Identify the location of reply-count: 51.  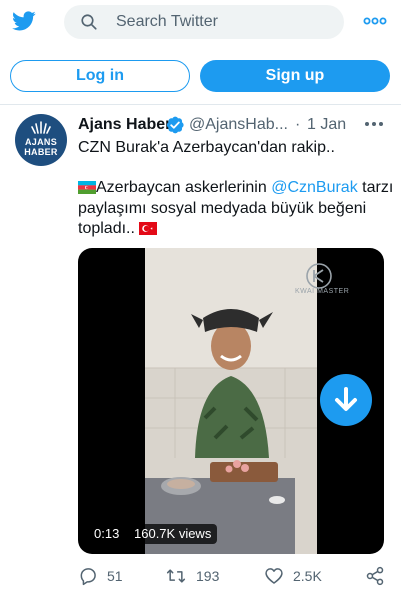
(115, 576).